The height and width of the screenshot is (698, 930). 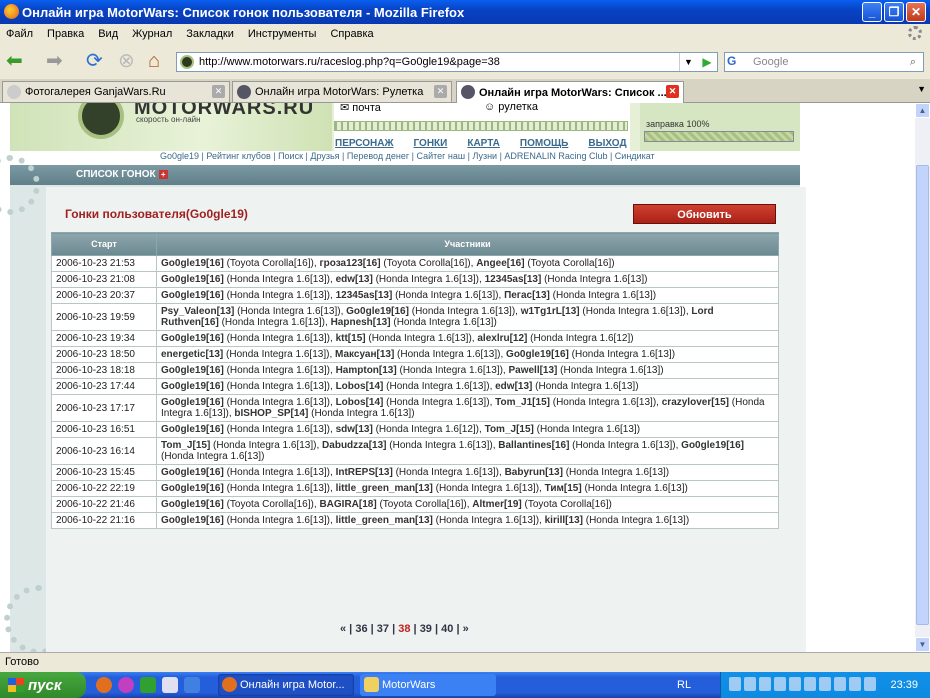 I want to click on roulette-link: ☺ рулетка, so click(x=511, y=108).